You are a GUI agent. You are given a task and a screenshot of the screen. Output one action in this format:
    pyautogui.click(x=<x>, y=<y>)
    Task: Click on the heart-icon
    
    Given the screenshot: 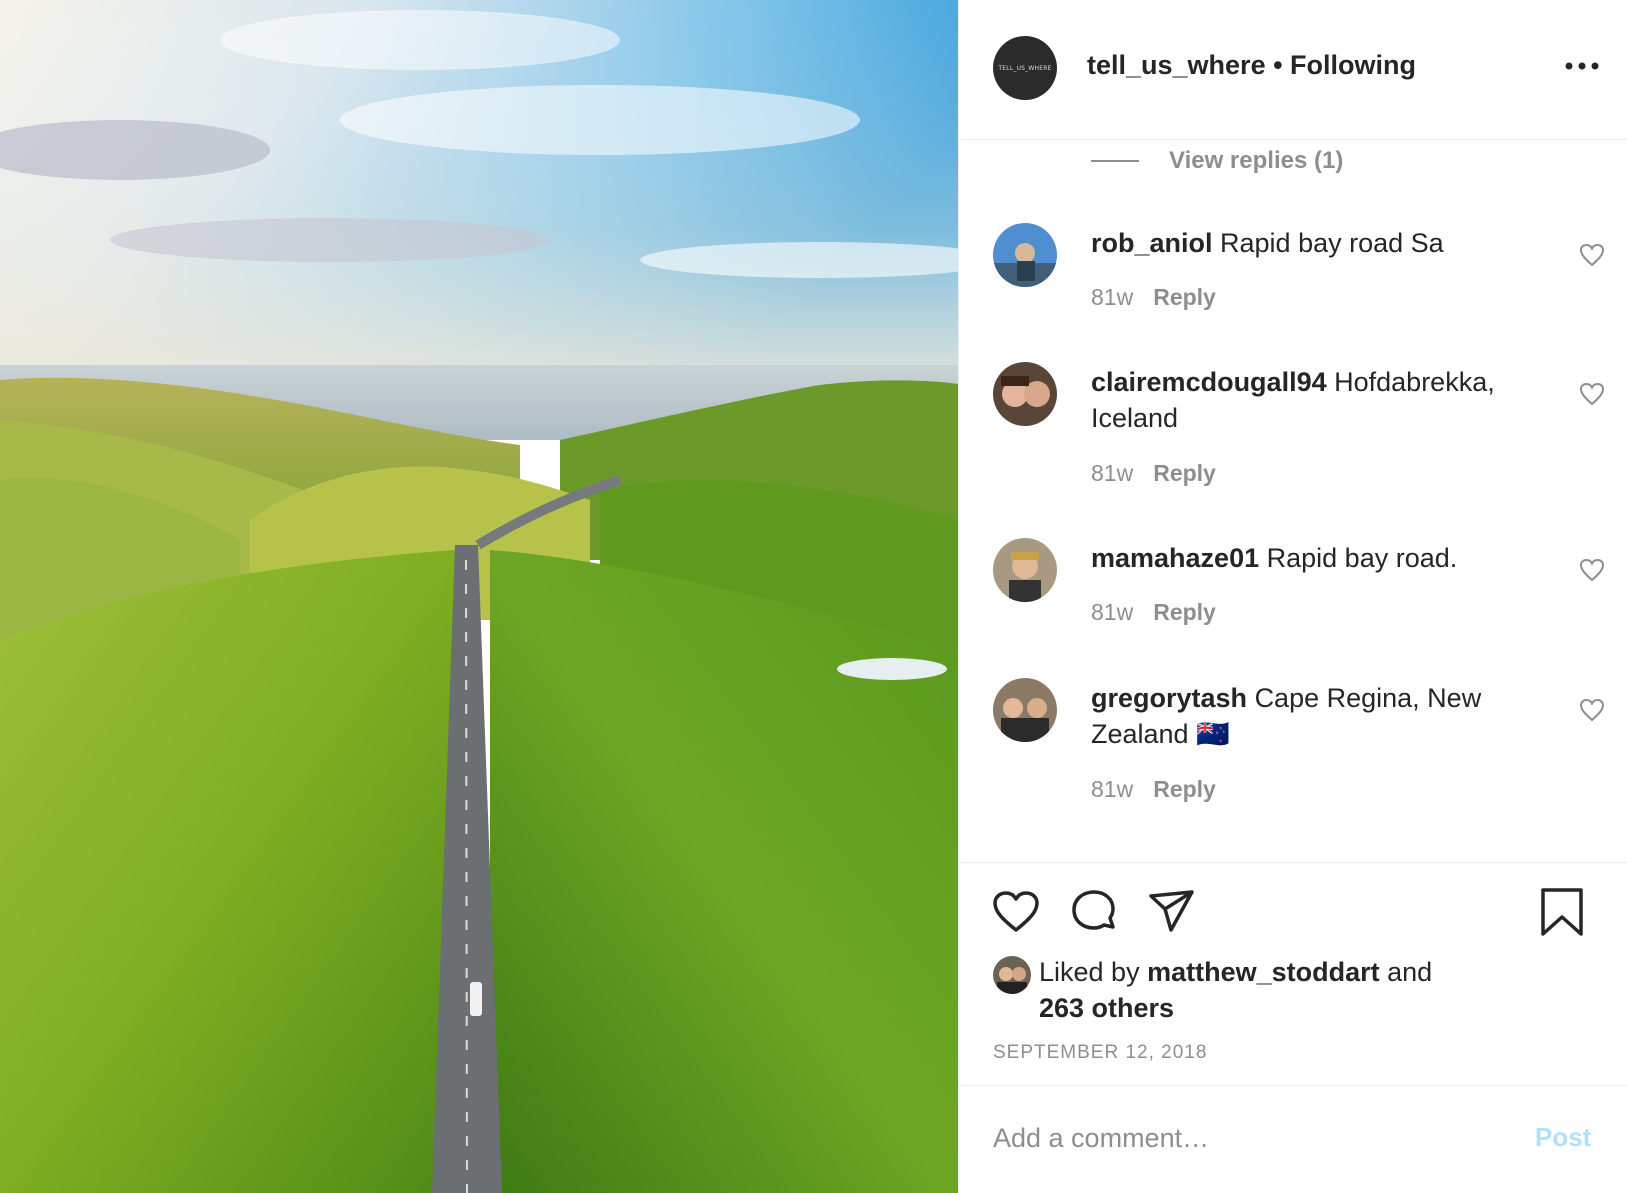 What is the action you would take?
    pyautogui.click(x=1016, y=912)
    